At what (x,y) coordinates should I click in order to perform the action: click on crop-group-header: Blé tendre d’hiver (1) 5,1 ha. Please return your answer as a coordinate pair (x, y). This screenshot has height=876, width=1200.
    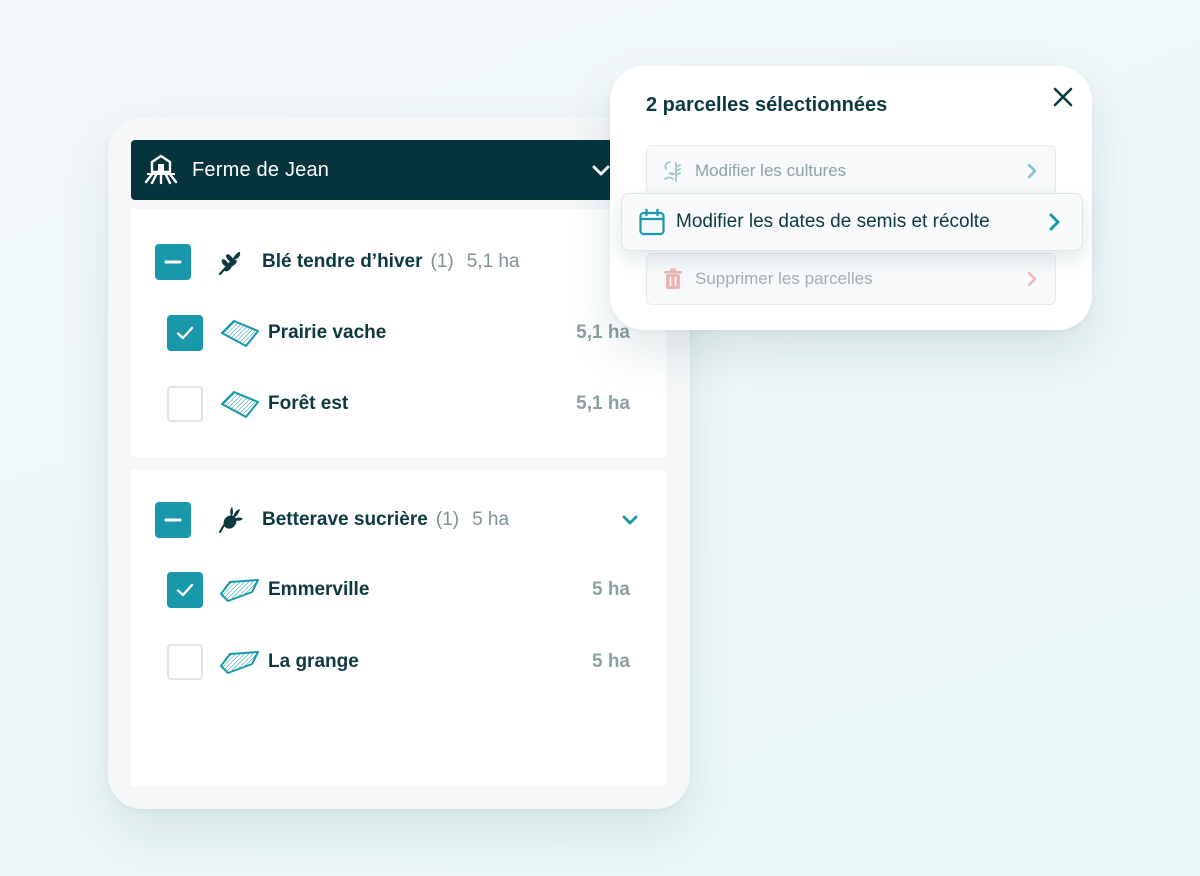
    Looking at the image, I should click on (398, 262).